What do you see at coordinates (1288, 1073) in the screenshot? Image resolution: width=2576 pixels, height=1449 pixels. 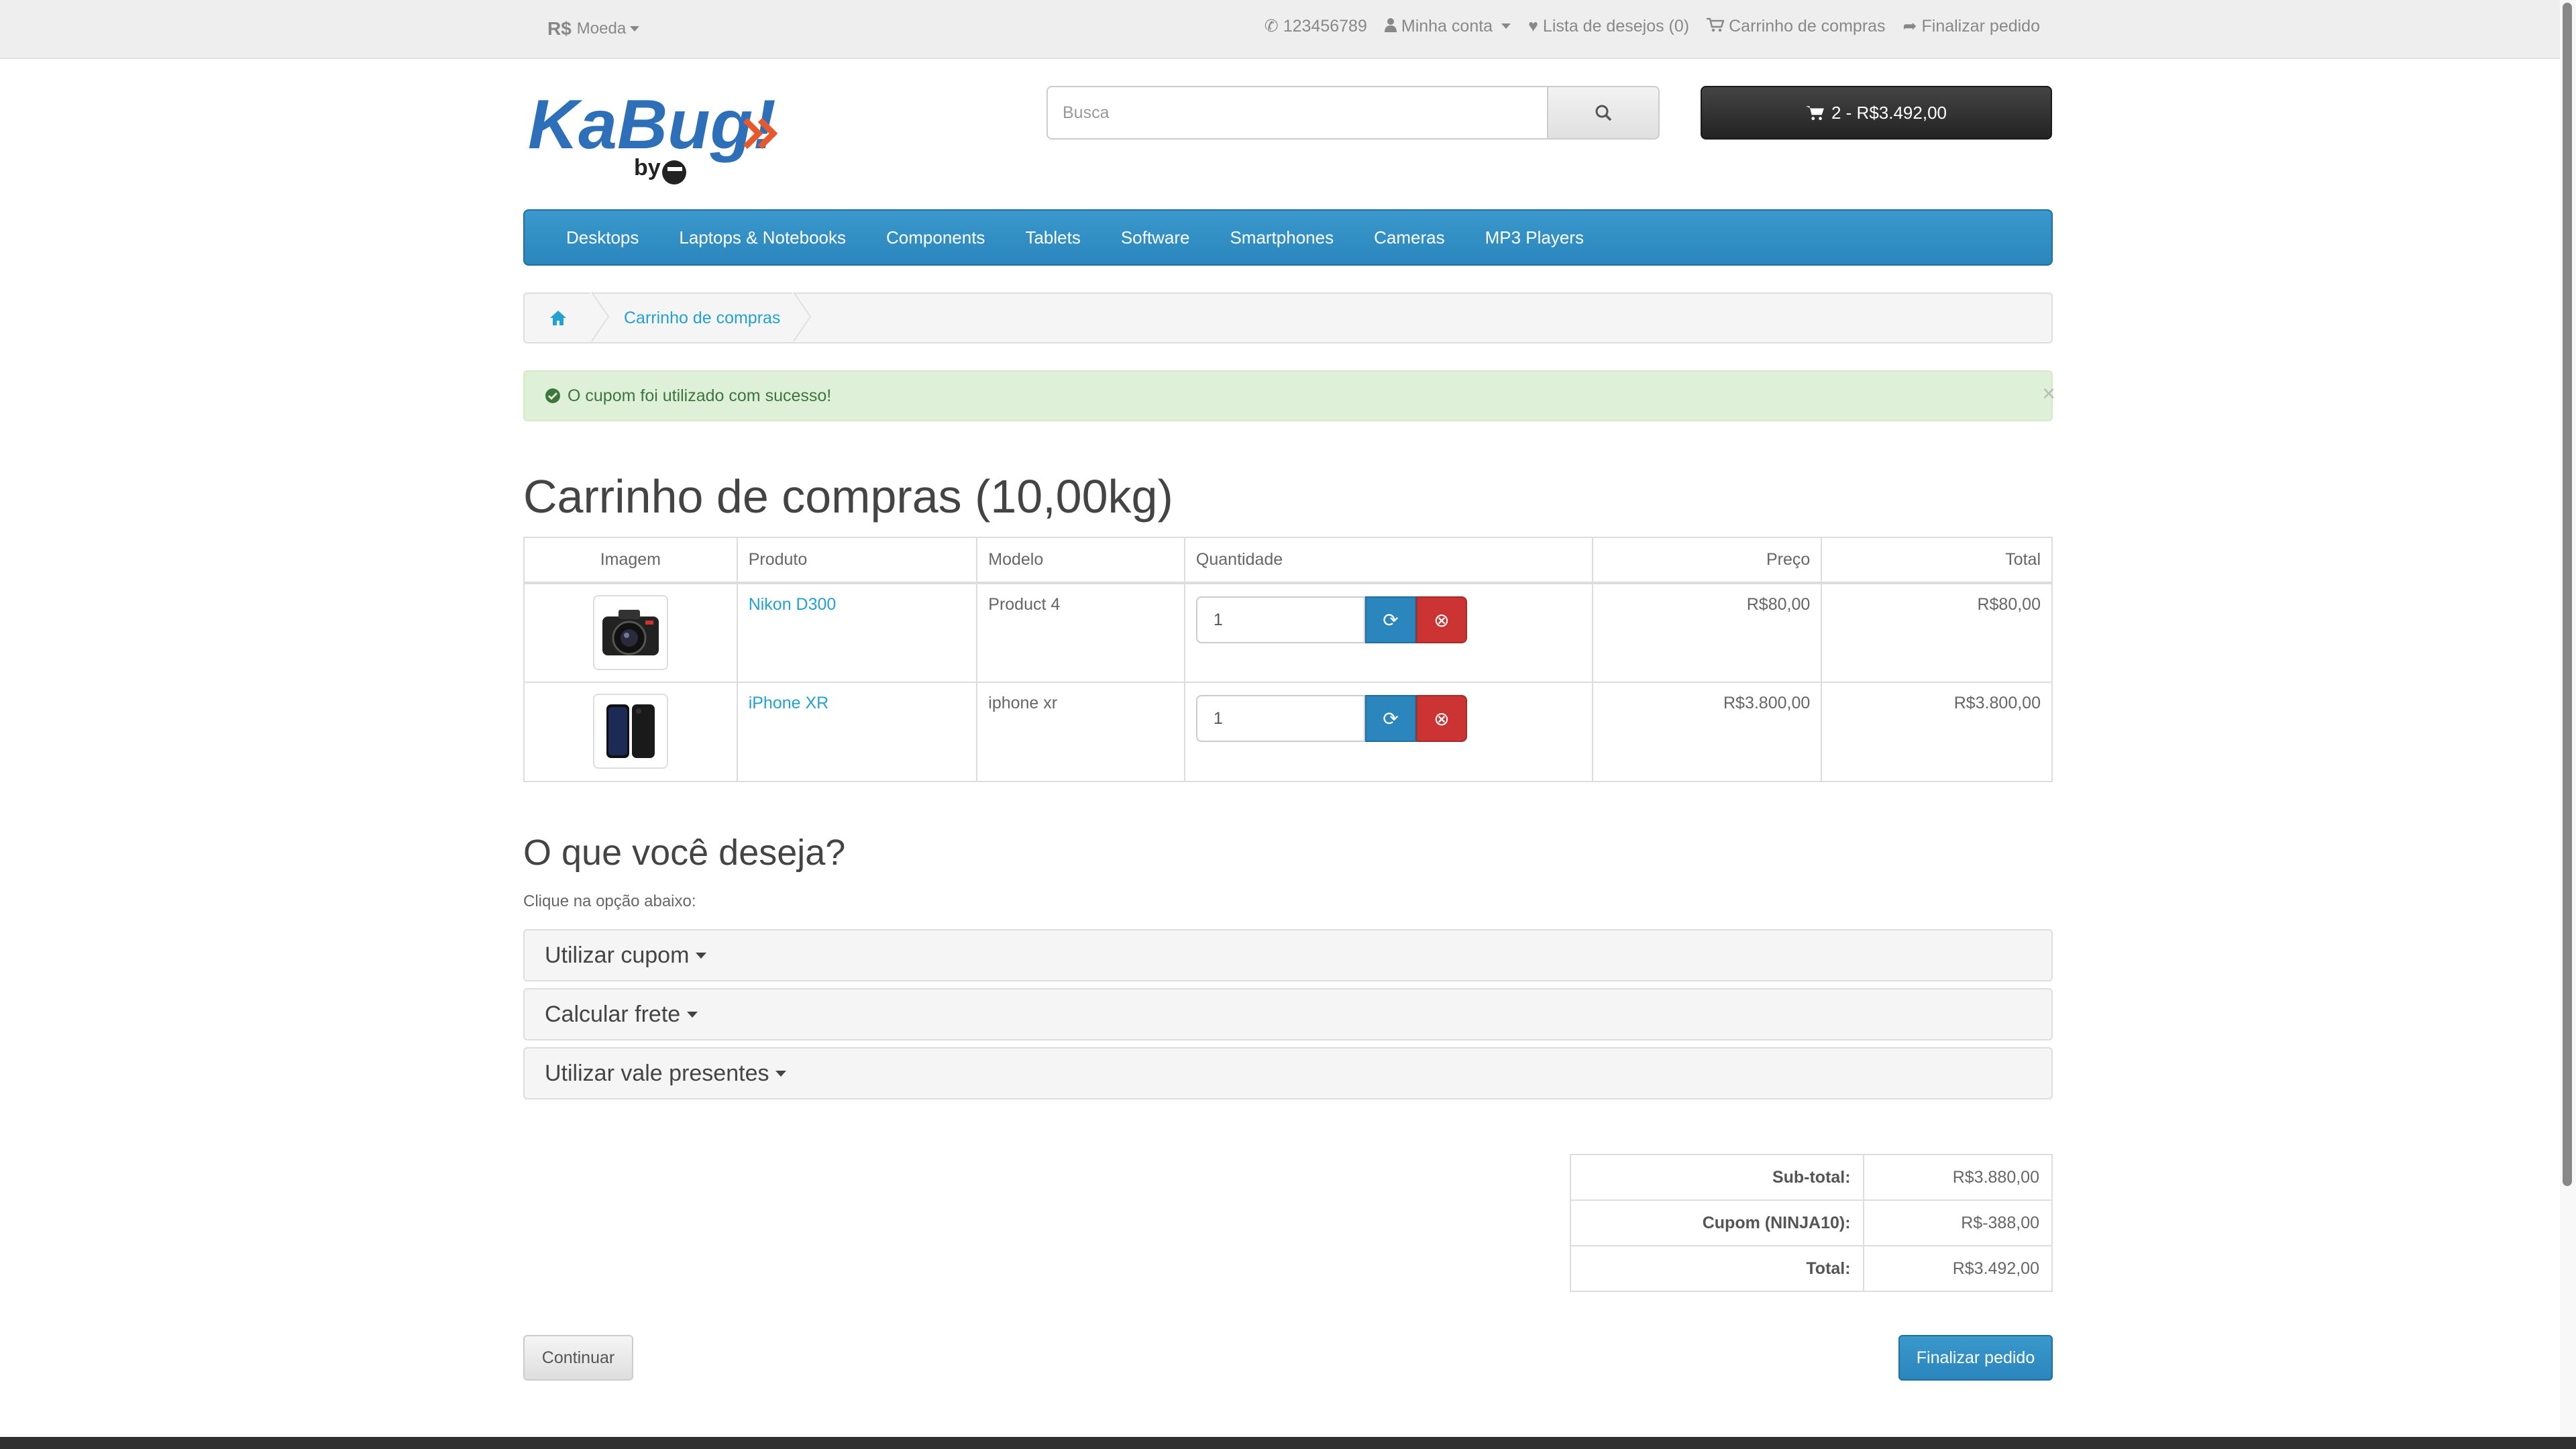 I see `voucher-panel: Utilizar vale presentes` at bounding box center [1288, 1073].